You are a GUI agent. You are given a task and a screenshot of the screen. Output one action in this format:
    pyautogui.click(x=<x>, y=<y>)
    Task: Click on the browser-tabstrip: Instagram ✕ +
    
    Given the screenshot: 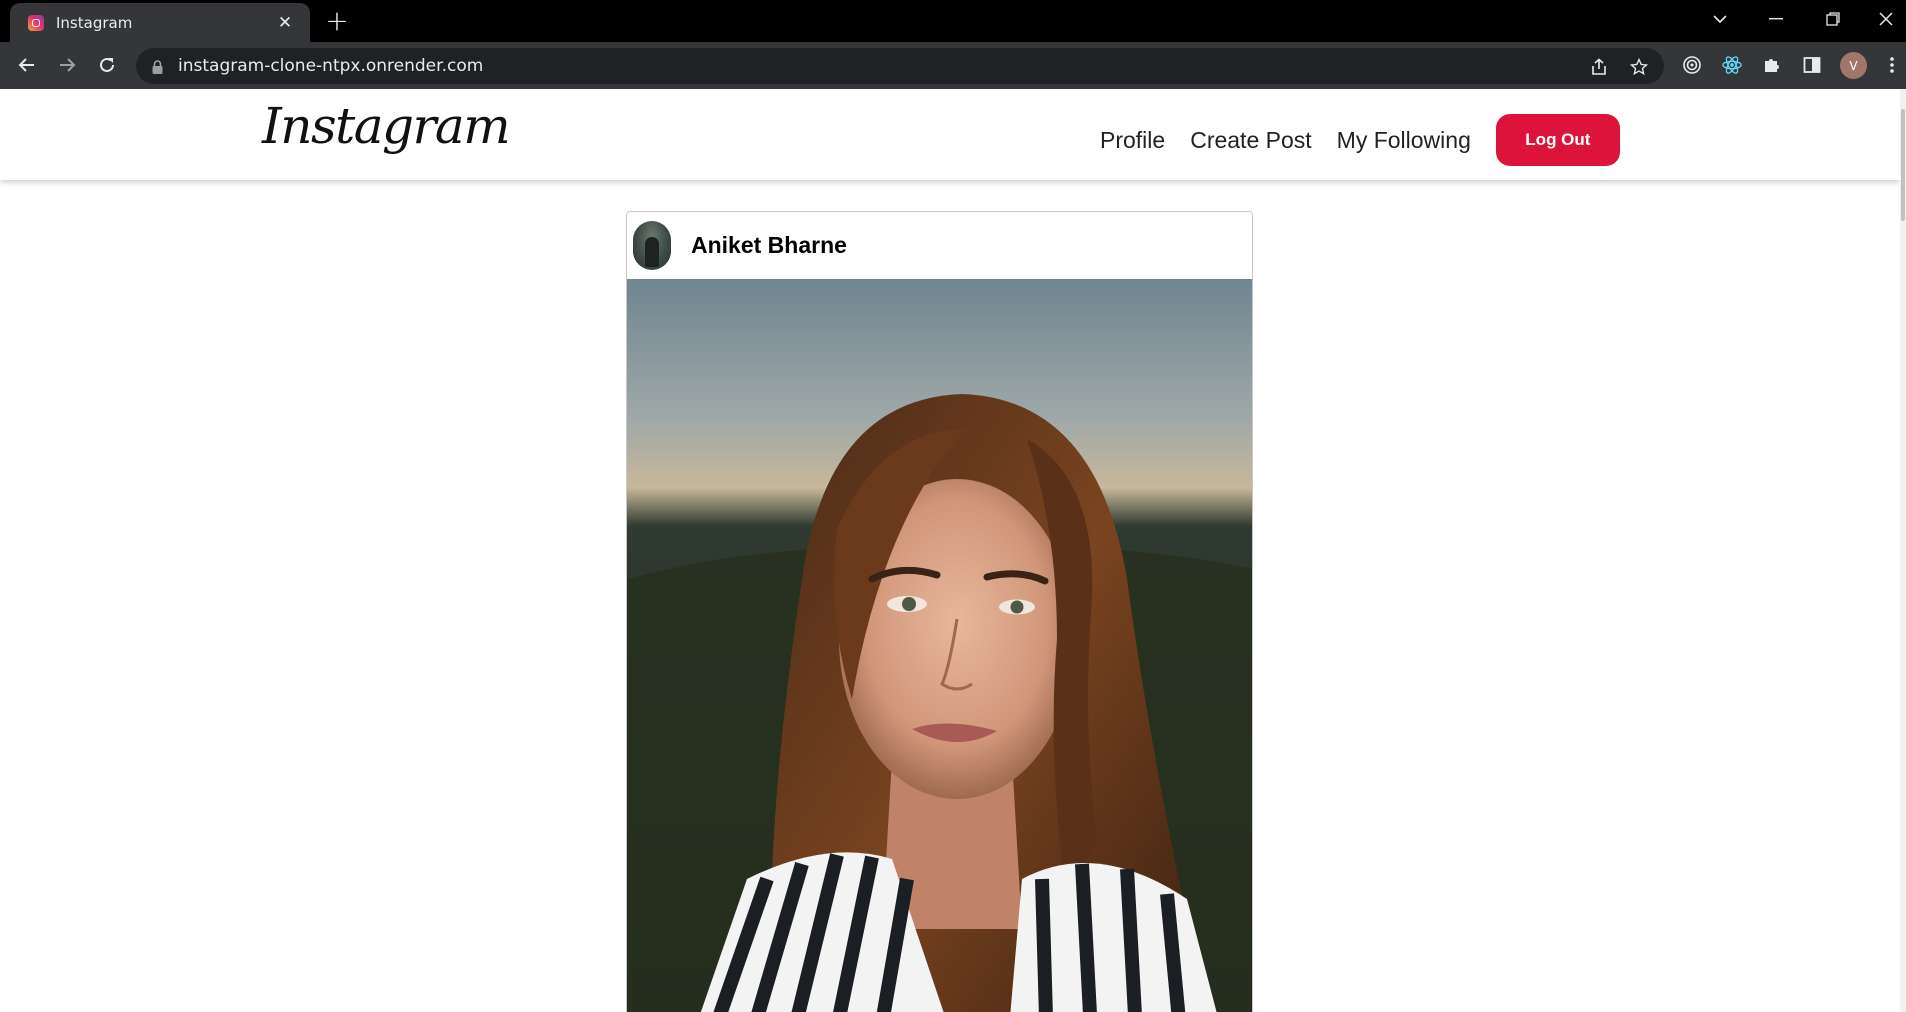 What is the action you would take?
    pyautogui.click(x=953, y=21)
    